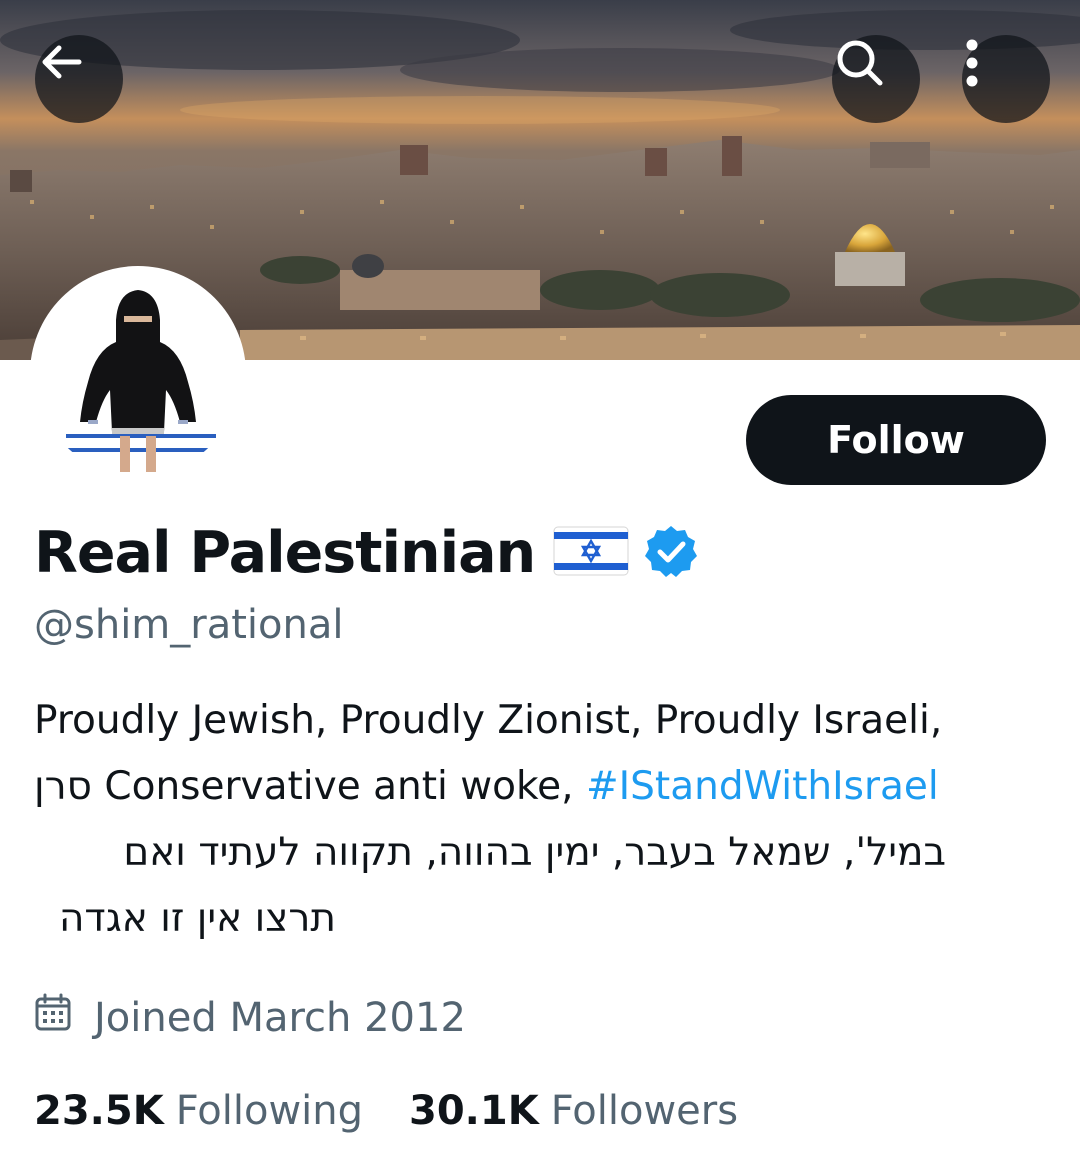 The height and width of the screenshot is (1152, 1080). What do you see at coordinates (644, 1111) in the screenshot?
I see `followers-label: Followers` at bounding box center [644, 1111].